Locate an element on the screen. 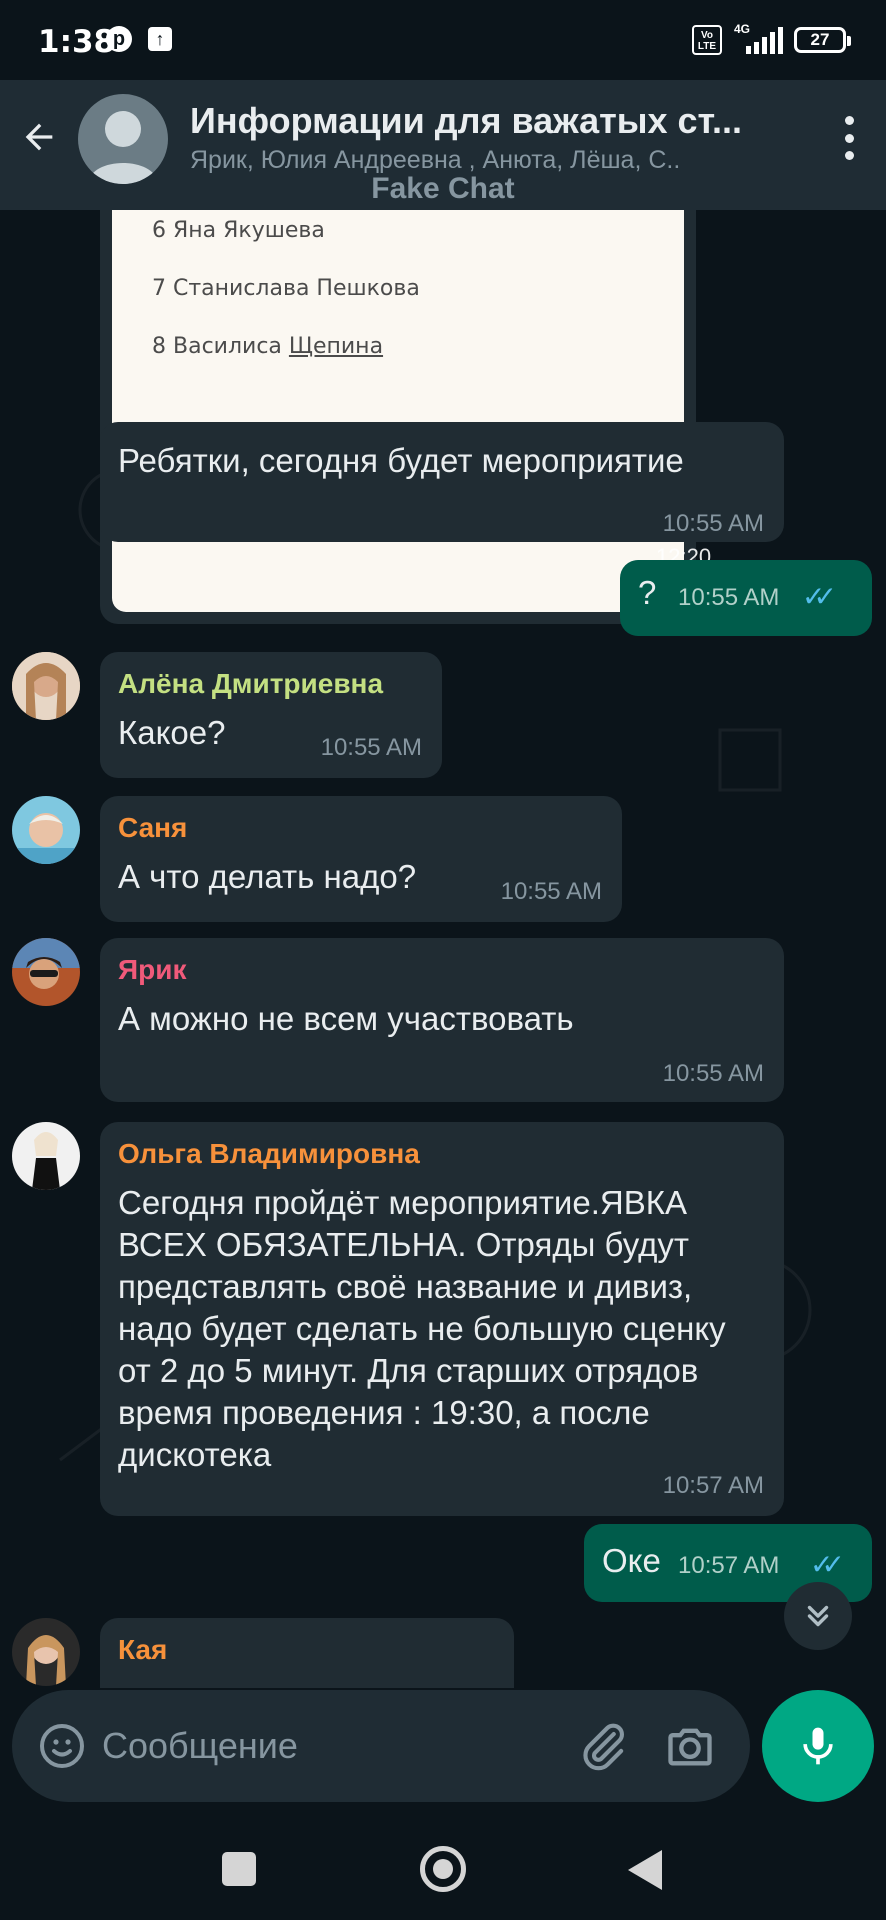 This screenshot has width=886, height=1920. emoji-button is located at coordinates (62, 1746).